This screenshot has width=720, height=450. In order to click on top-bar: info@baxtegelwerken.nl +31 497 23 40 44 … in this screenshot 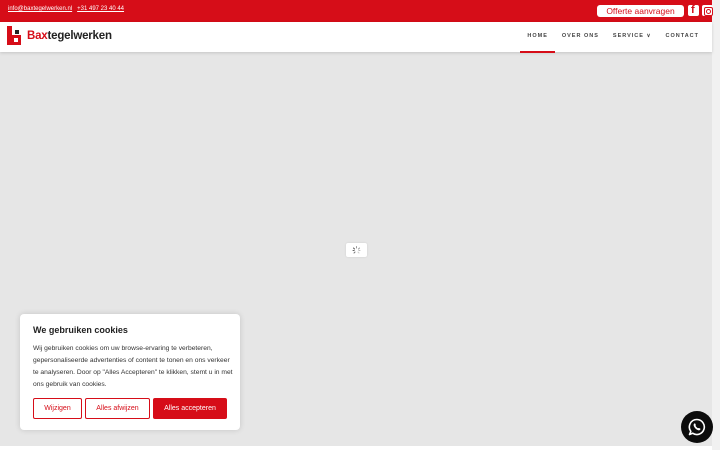, I will do `click(356, 11)`.